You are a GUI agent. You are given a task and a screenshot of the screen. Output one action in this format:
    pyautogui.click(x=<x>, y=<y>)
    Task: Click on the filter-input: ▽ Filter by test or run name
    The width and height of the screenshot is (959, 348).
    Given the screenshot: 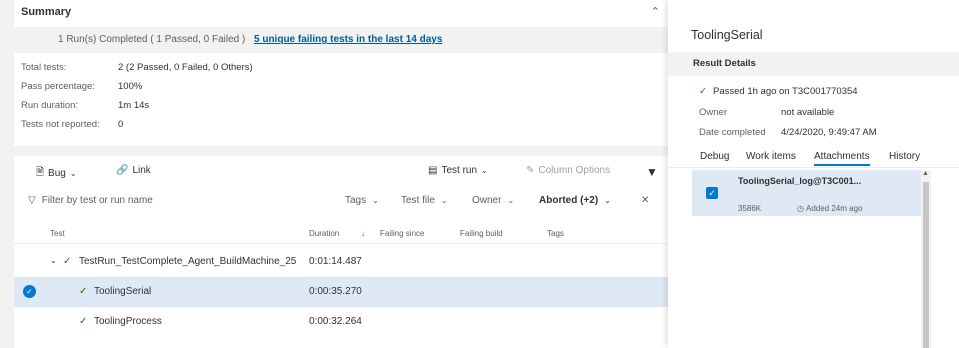 What is the action you would take?
    pyautogui.click(x=90, y=200)
    